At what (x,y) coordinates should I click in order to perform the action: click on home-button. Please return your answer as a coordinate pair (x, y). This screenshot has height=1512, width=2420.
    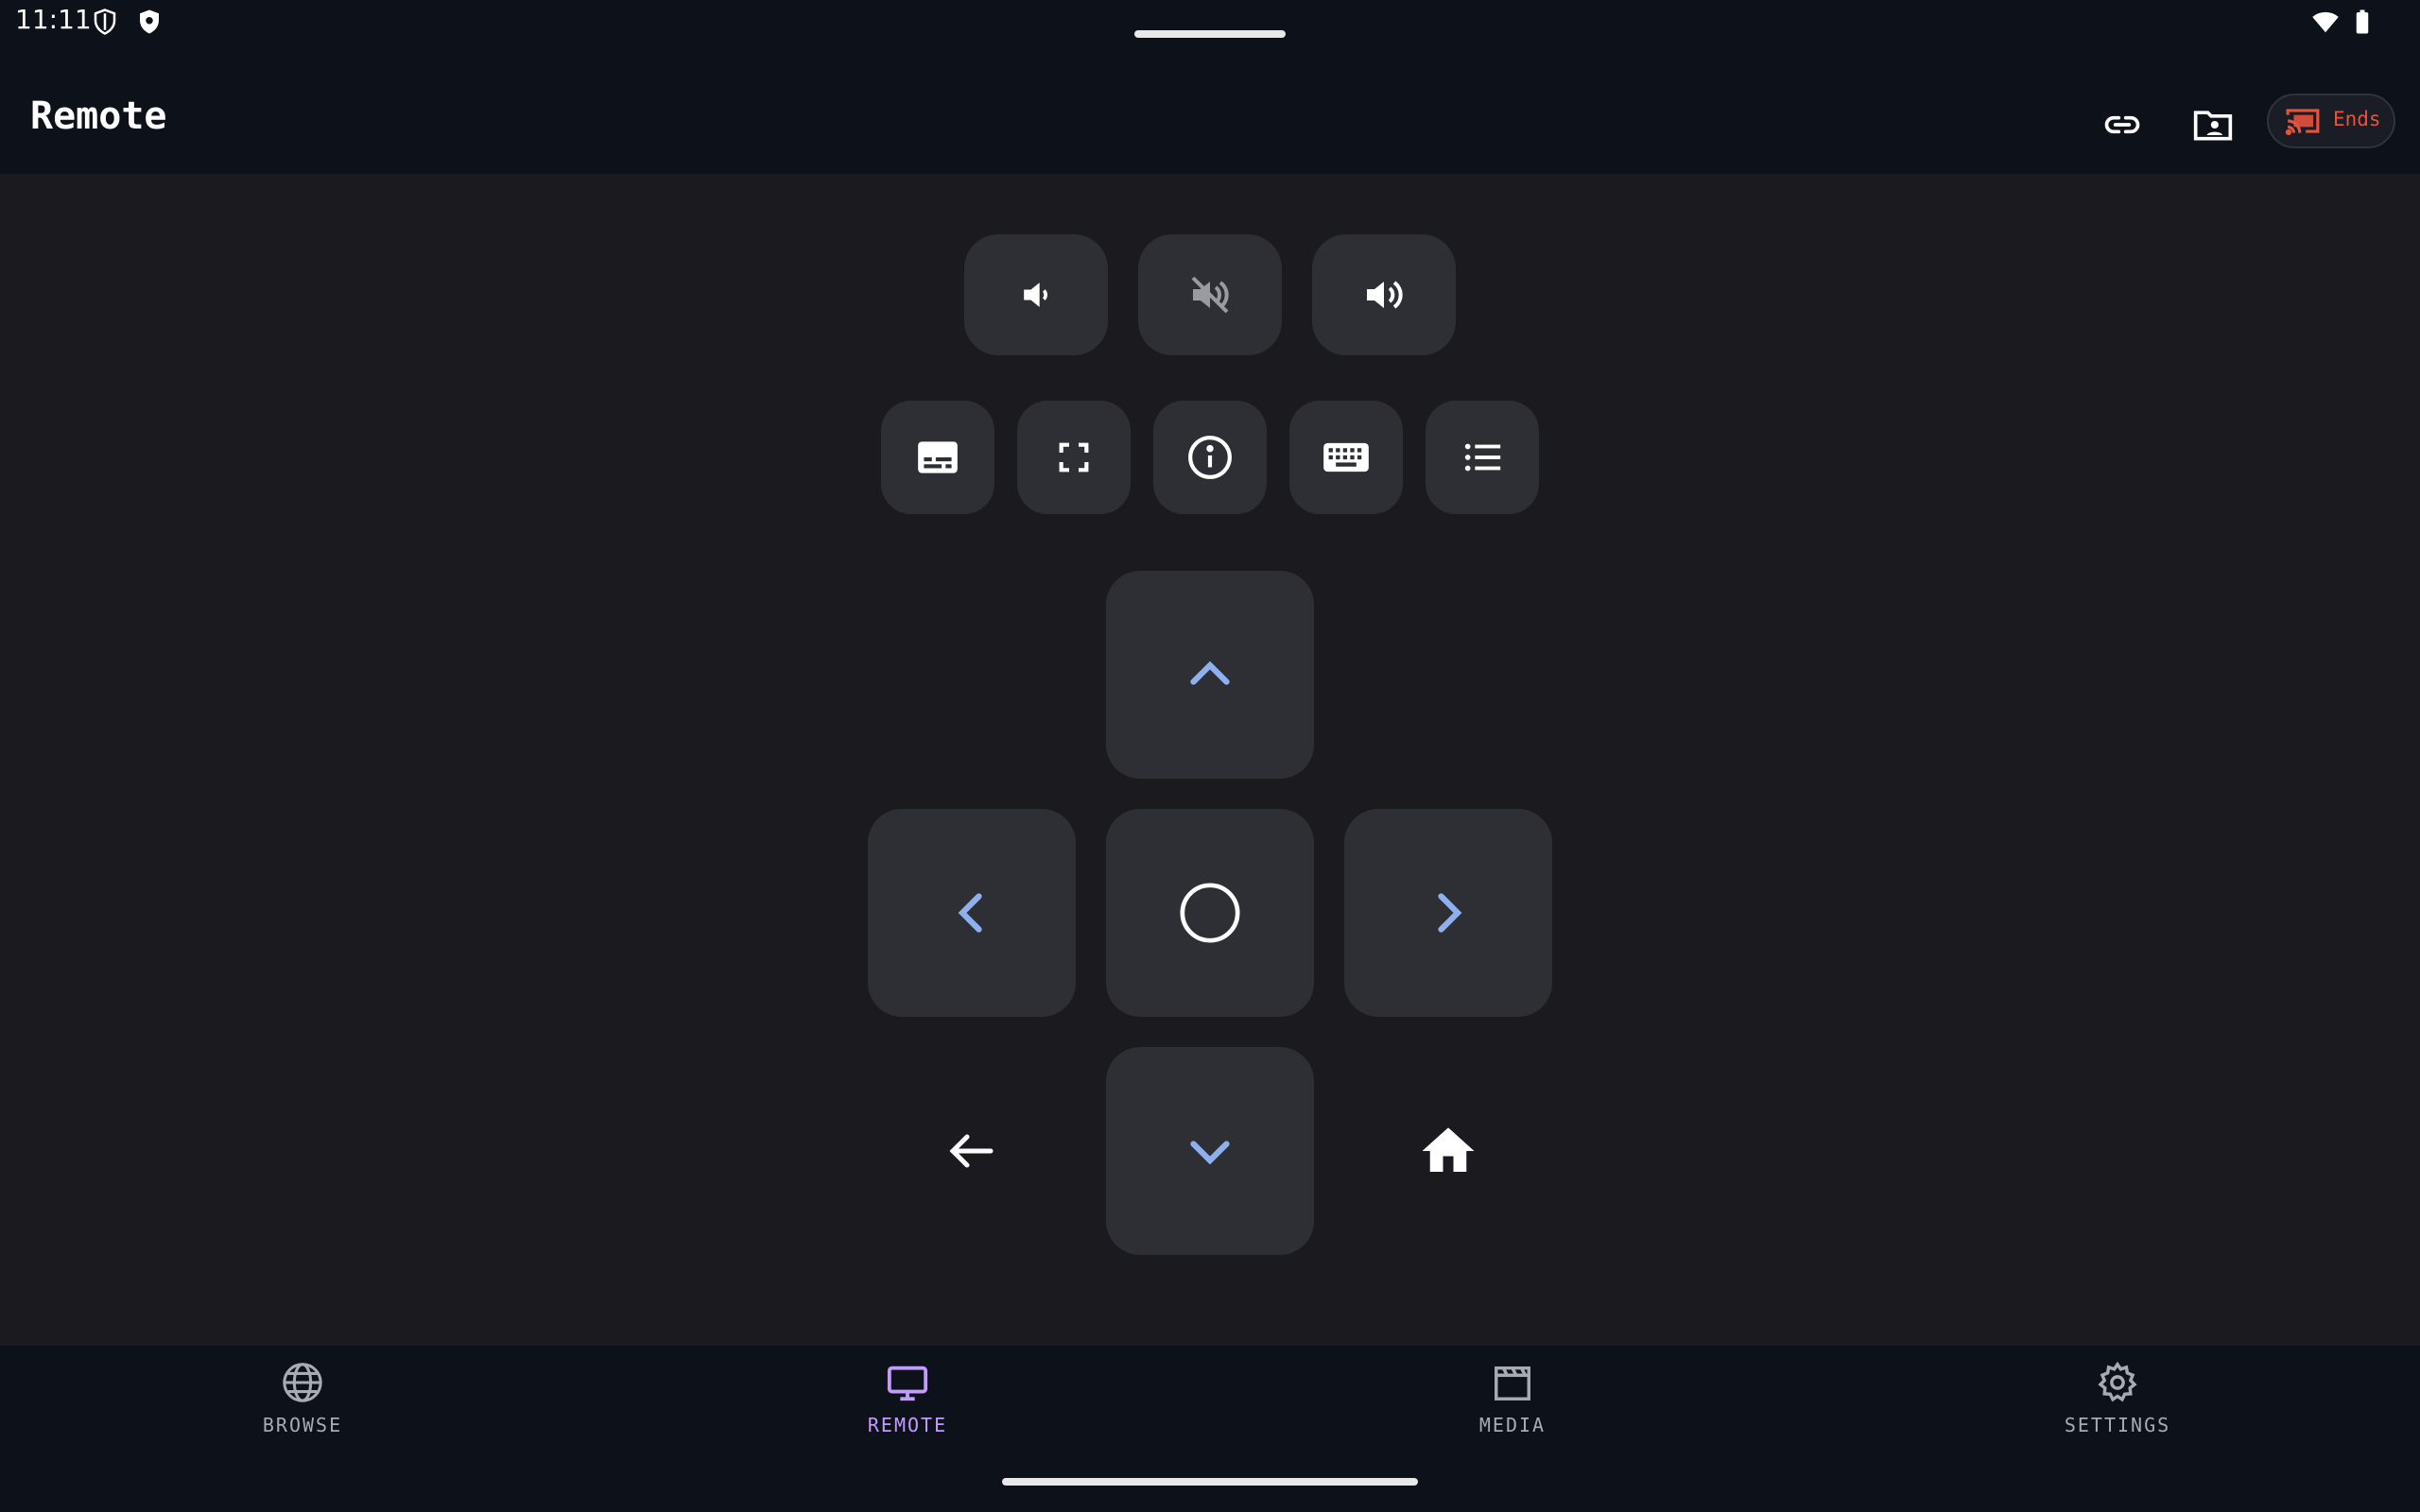
    Looking at the image, I should click on (1448, 1151).